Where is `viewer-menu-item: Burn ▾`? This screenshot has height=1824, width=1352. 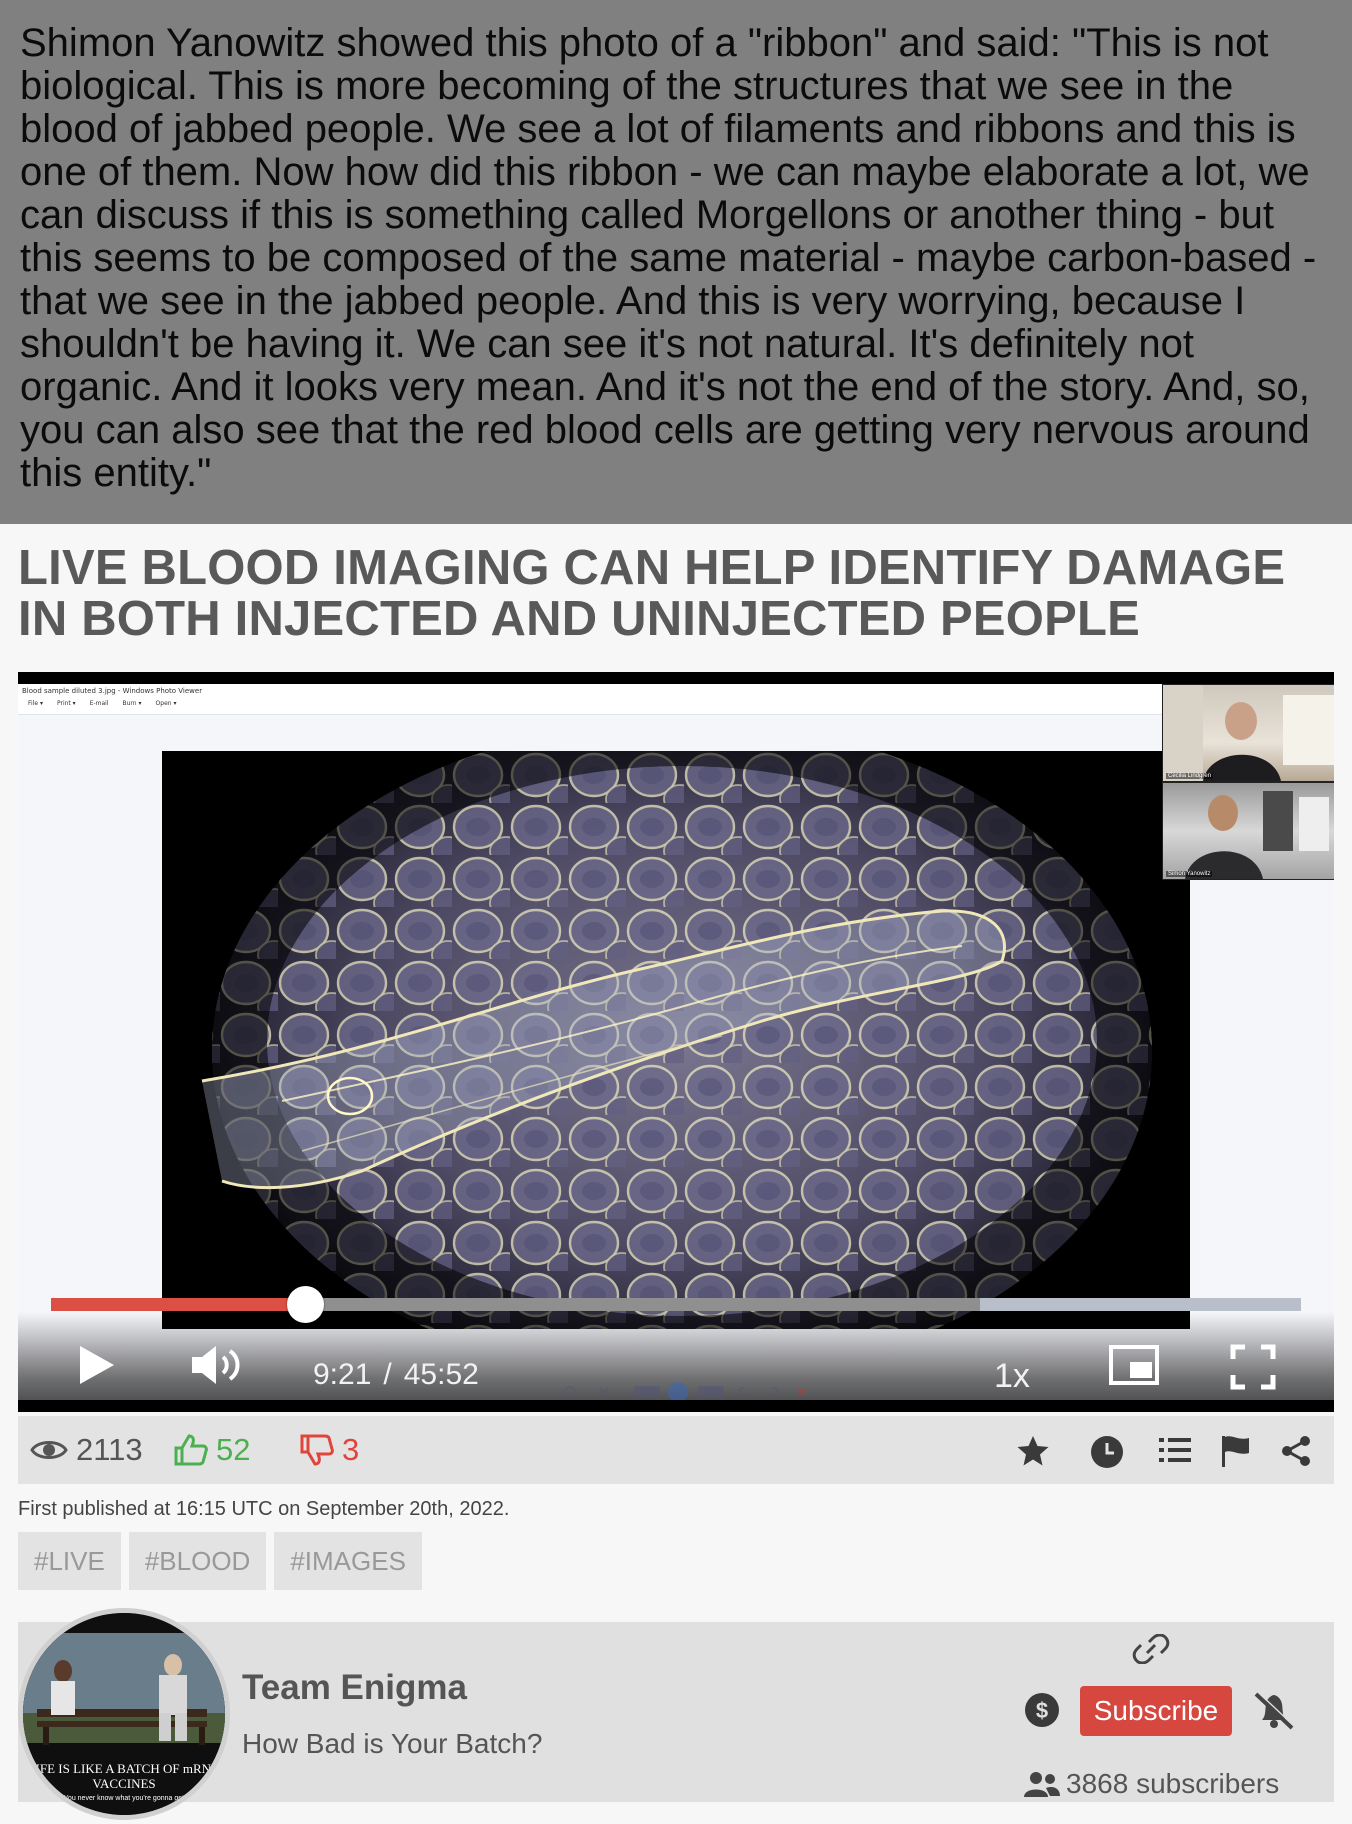 viewer-menu-item: Burn ▾ is located at coordinates (132, 703).